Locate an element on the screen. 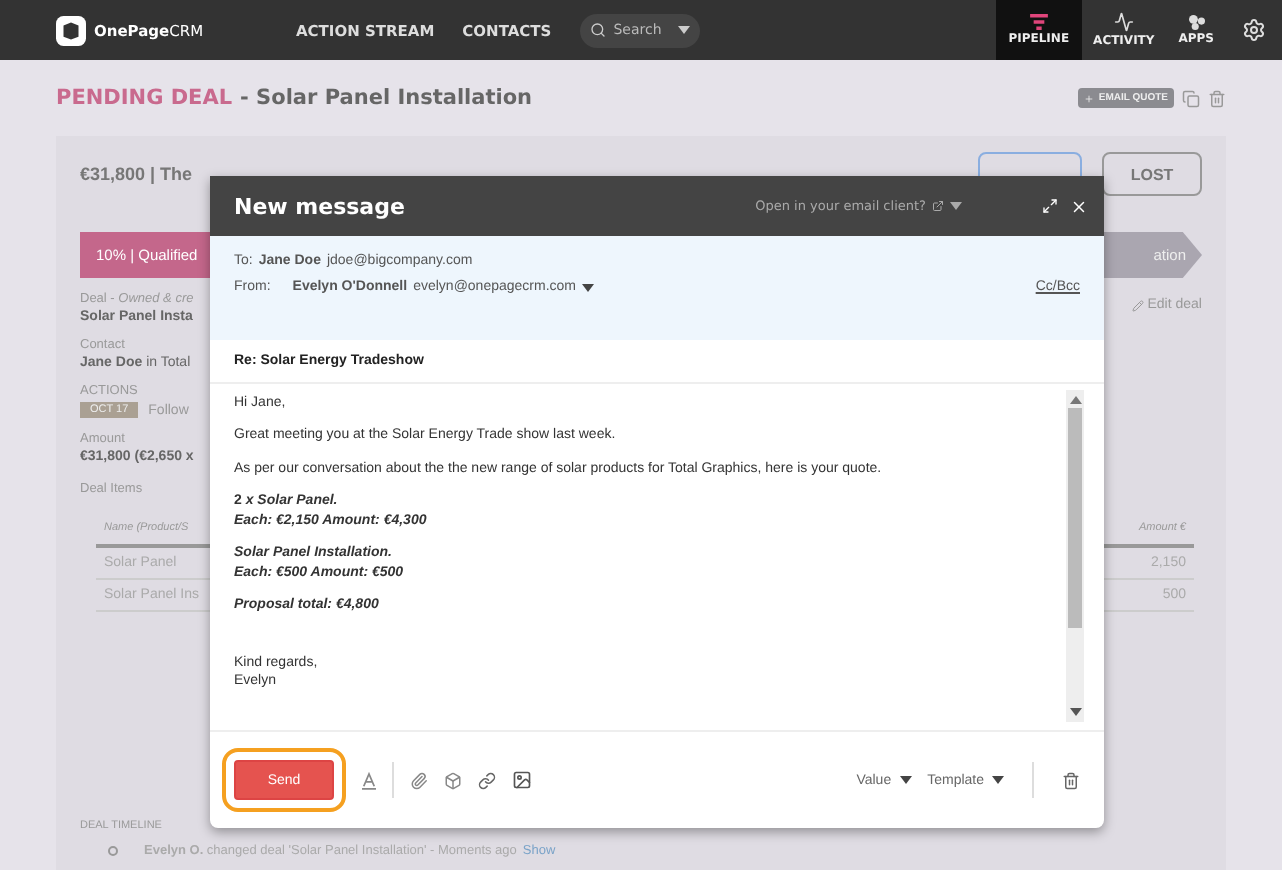 Image resolution: width=1282 pixels, height=870 pixels. scrollbar is located at coordinates (1075, 556).